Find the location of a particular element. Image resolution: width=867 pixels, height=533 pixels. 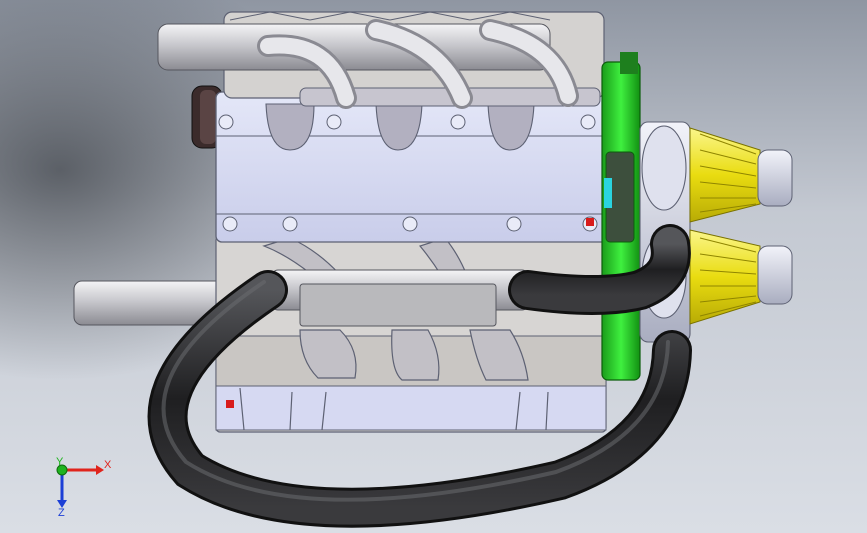

reference-triad: X Y Z is located at coordinates (84, 487).